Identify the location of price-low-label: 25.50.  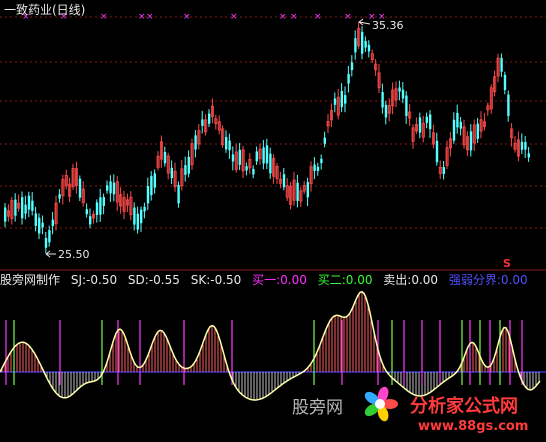
(74, 254).